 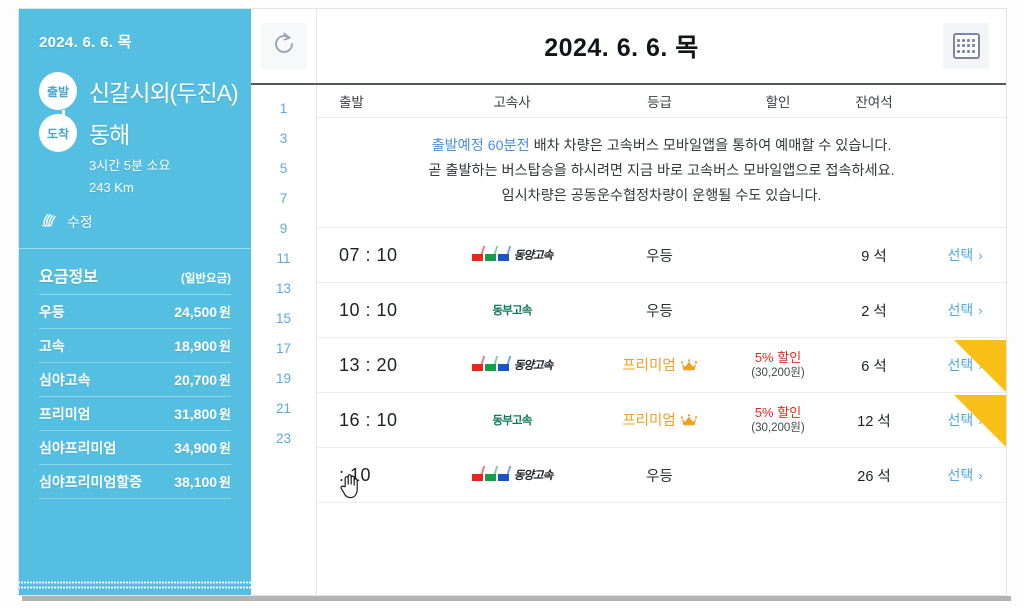 What do you see at coordinates (283, 439) in the screenshot?
I see `hour-filter-item: 23` at bounding box center [283, 439].